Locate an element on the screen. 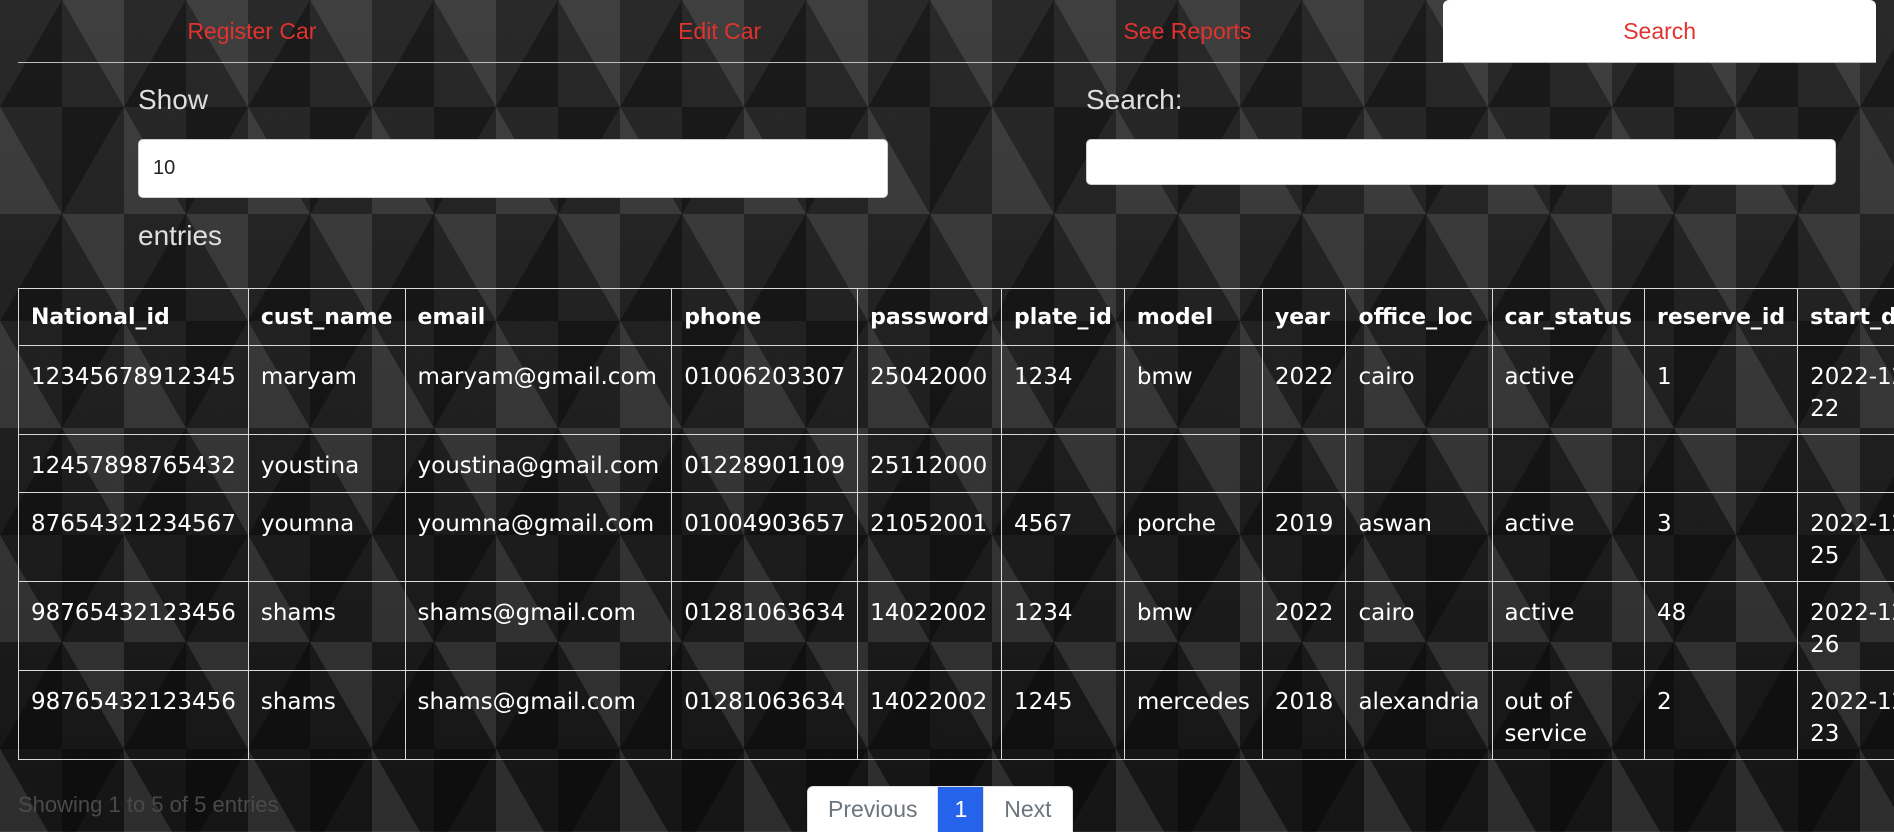 This screenshot has height=832, width=1894. cell-model: mercedes is located at coordinates (1193, 715).